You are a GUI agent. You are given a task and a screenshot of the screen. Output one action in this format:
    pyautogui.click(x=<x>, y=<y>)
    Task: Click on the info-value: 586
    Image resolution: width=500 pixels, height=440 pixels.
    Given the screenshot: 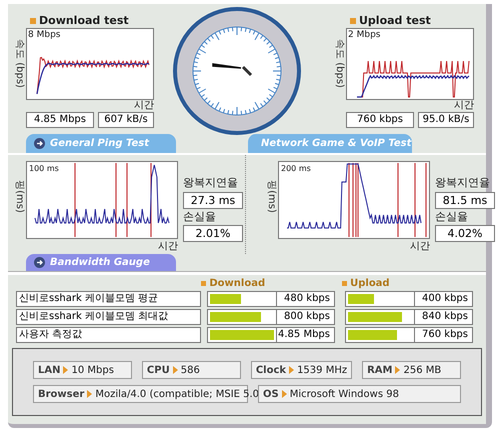 What is the action you would take?
    pyautogui.click(x=190, y=371)
    